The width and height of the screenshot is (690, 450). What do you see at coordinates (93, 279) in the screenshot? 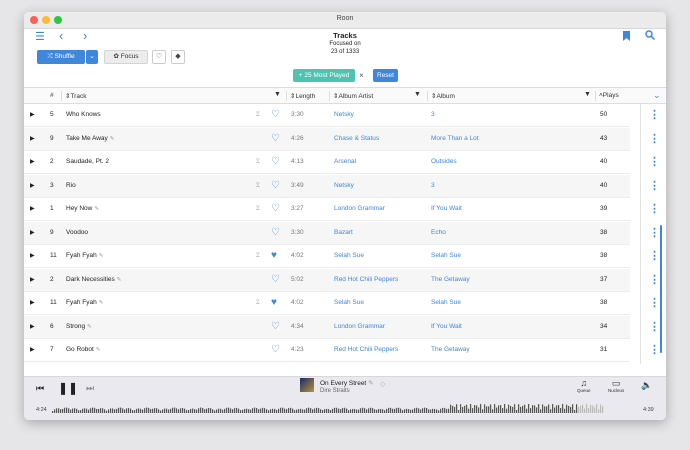
I see `track-title: Dark Necessities ✎` at bounding box center [93, 279].